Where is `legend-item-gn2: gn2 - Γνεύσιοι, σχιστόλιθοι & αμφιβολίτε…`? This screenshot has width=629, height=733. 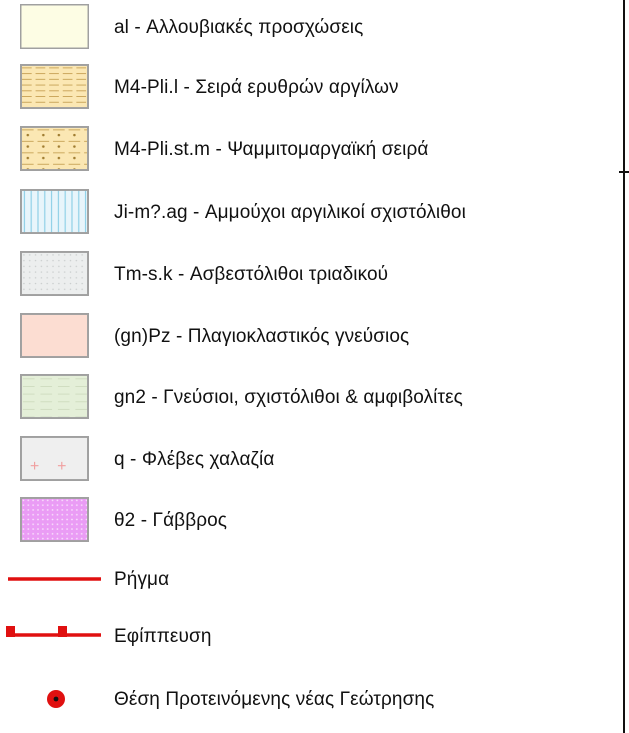 legend-item-gn2: gn2 - Γνεύσιοι, σχιστόλιθοι & αμφιβολίτε… is located at coordinates (309, 398).